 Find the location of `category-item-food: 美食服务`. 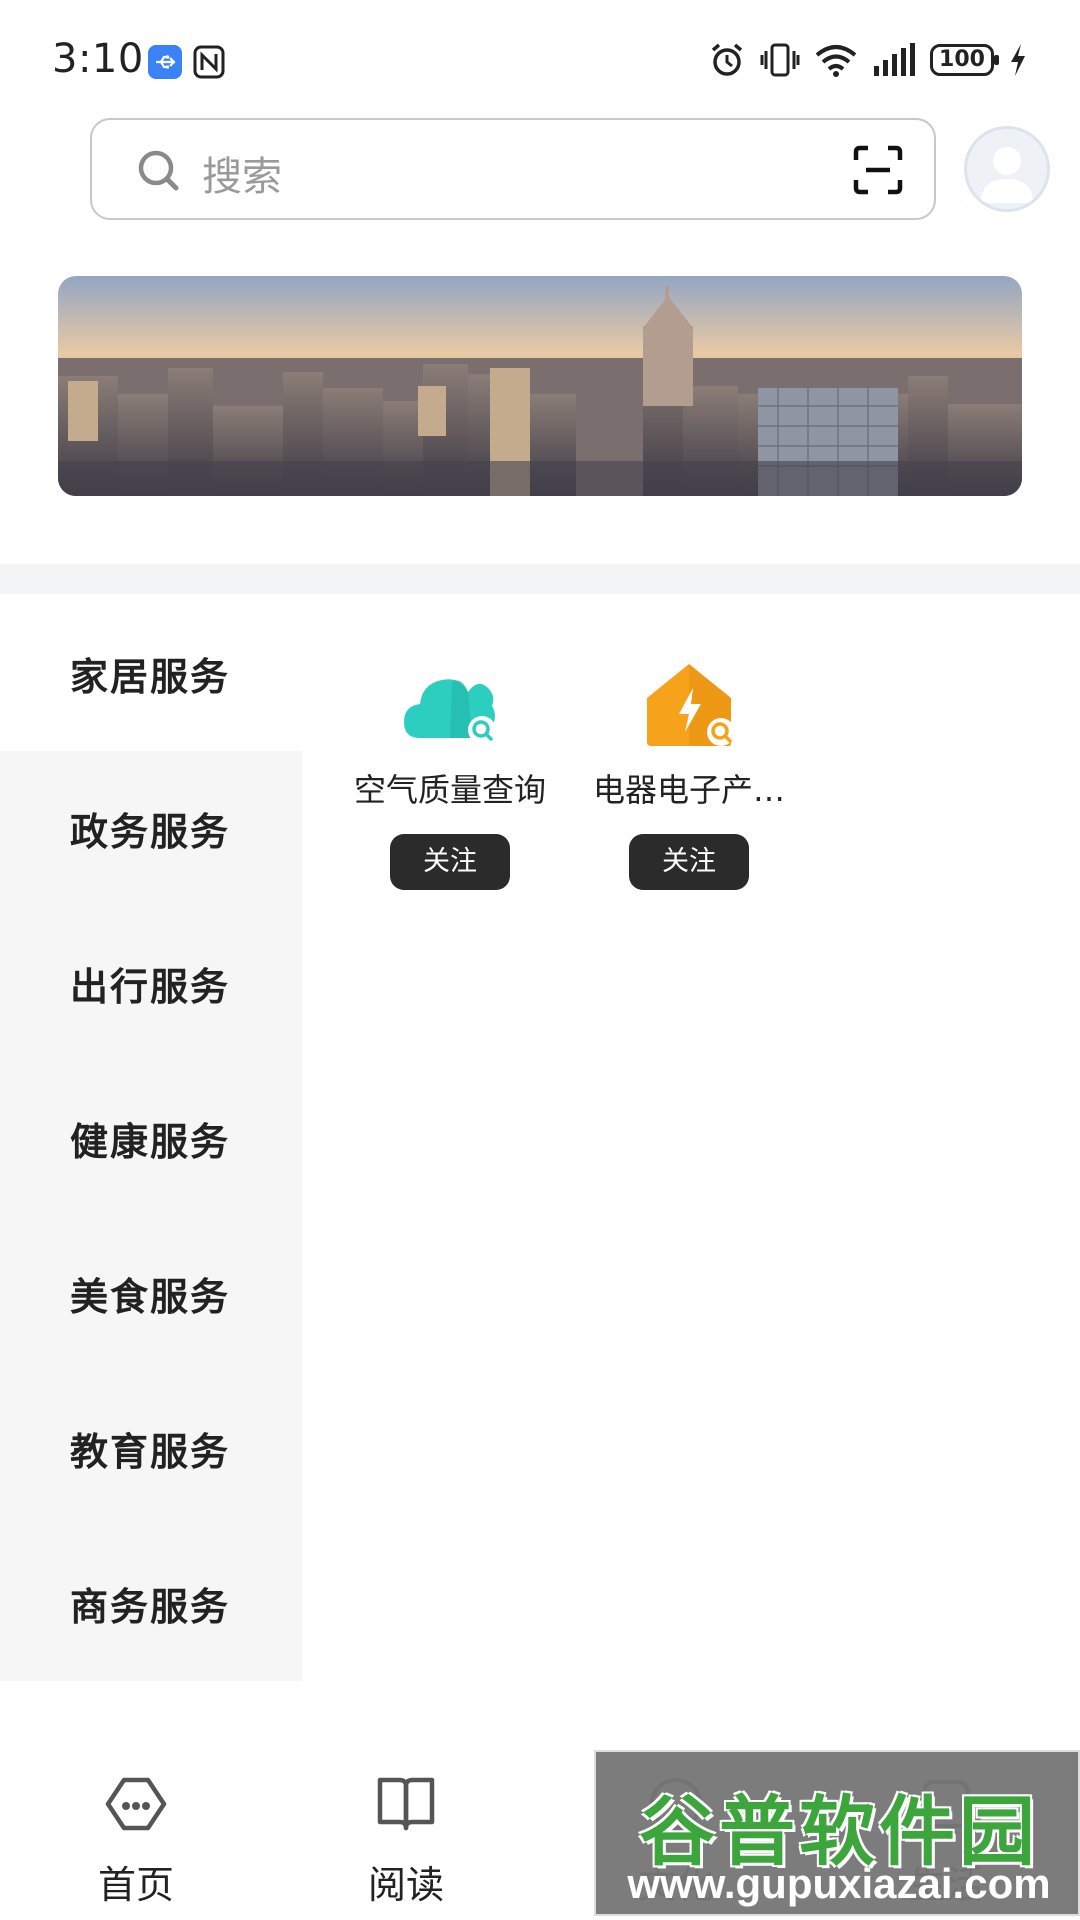

category-item-food: 美食服务 is located at coordinates (151, 1293).